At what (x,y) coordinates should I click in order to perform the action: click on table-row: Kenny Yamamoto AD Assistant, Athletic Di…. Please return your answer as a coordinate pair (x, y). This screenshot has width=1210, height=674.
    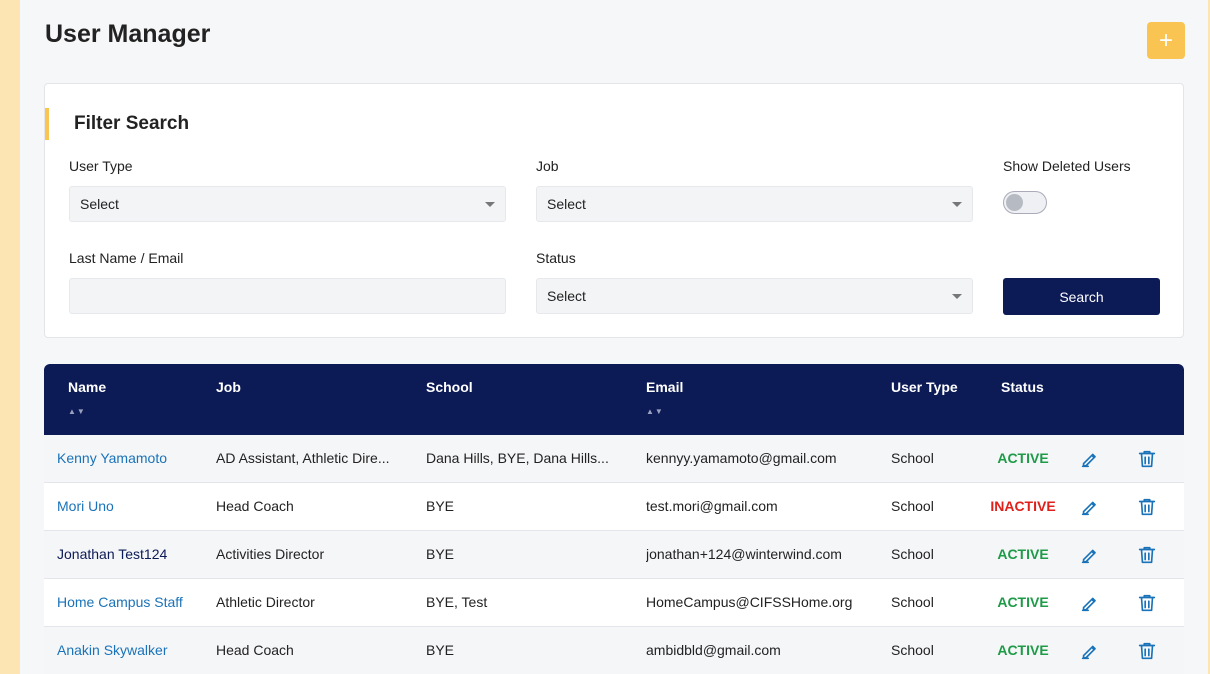
    Looking at the image, I should click on (614, 459).